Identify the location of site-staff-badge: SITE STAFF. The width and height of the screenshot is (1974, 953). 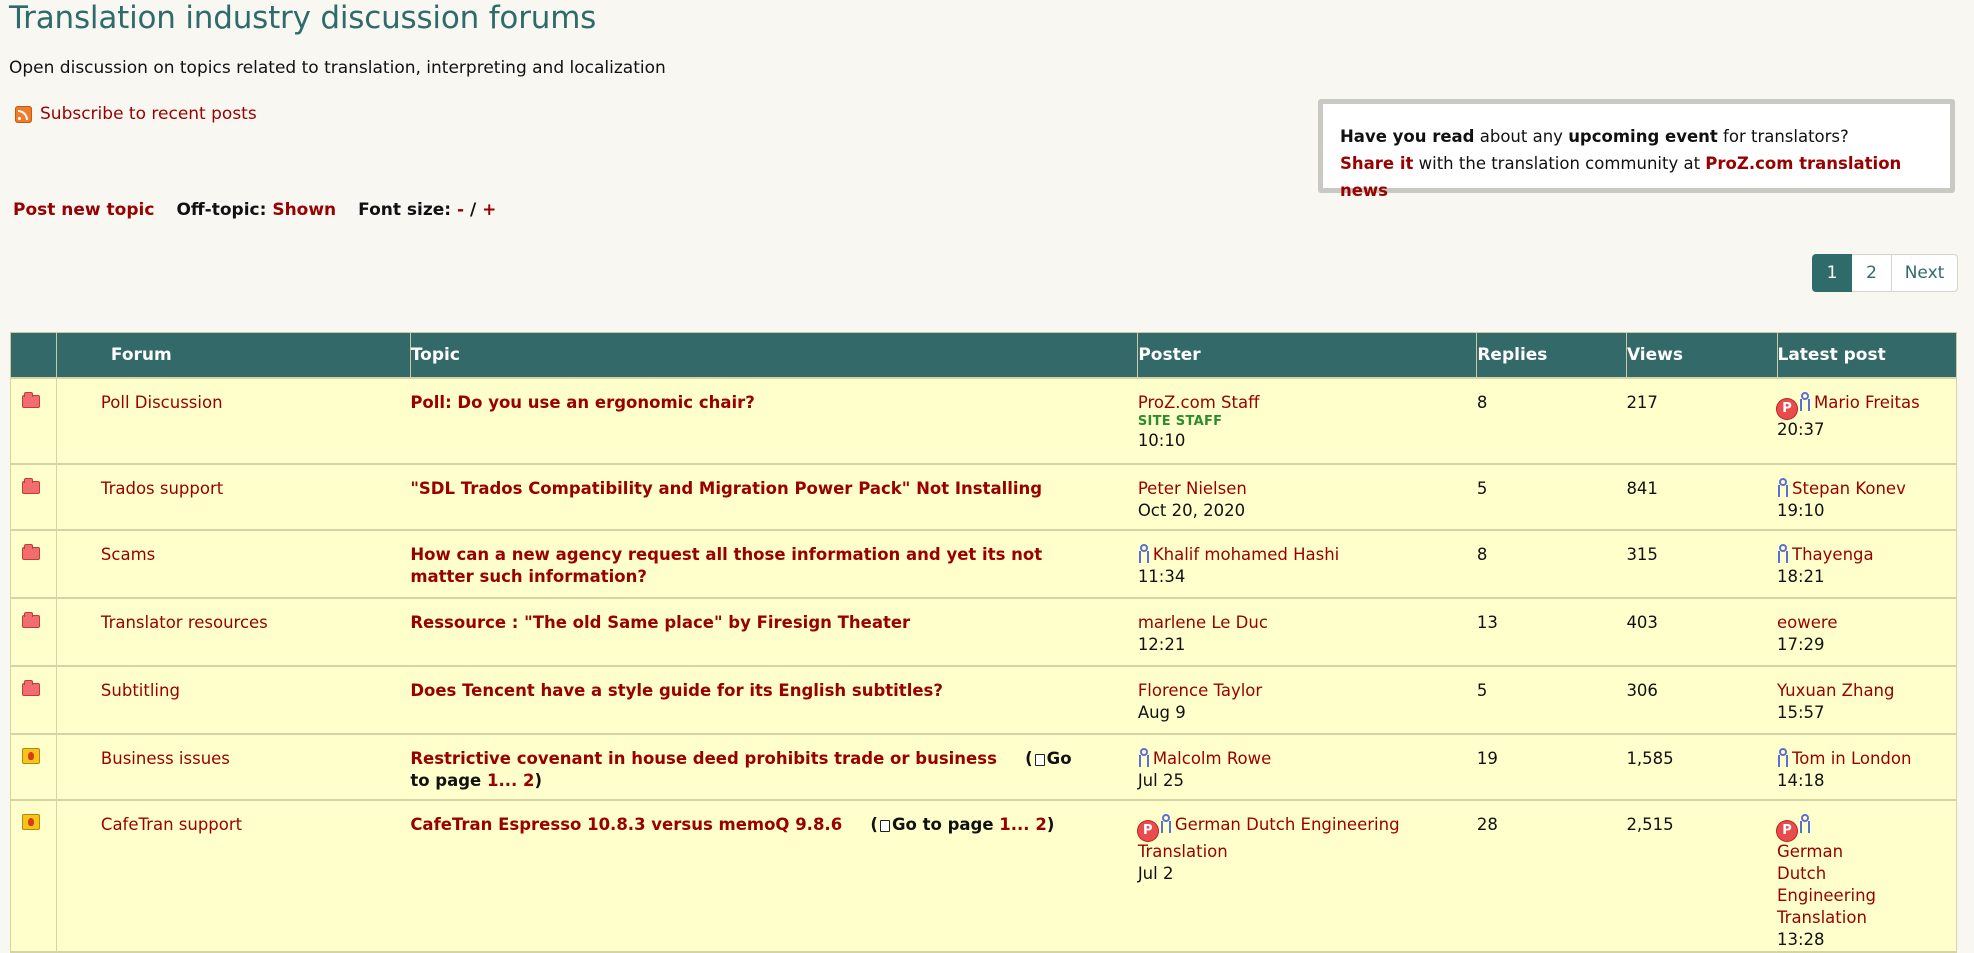
(1180, 421).